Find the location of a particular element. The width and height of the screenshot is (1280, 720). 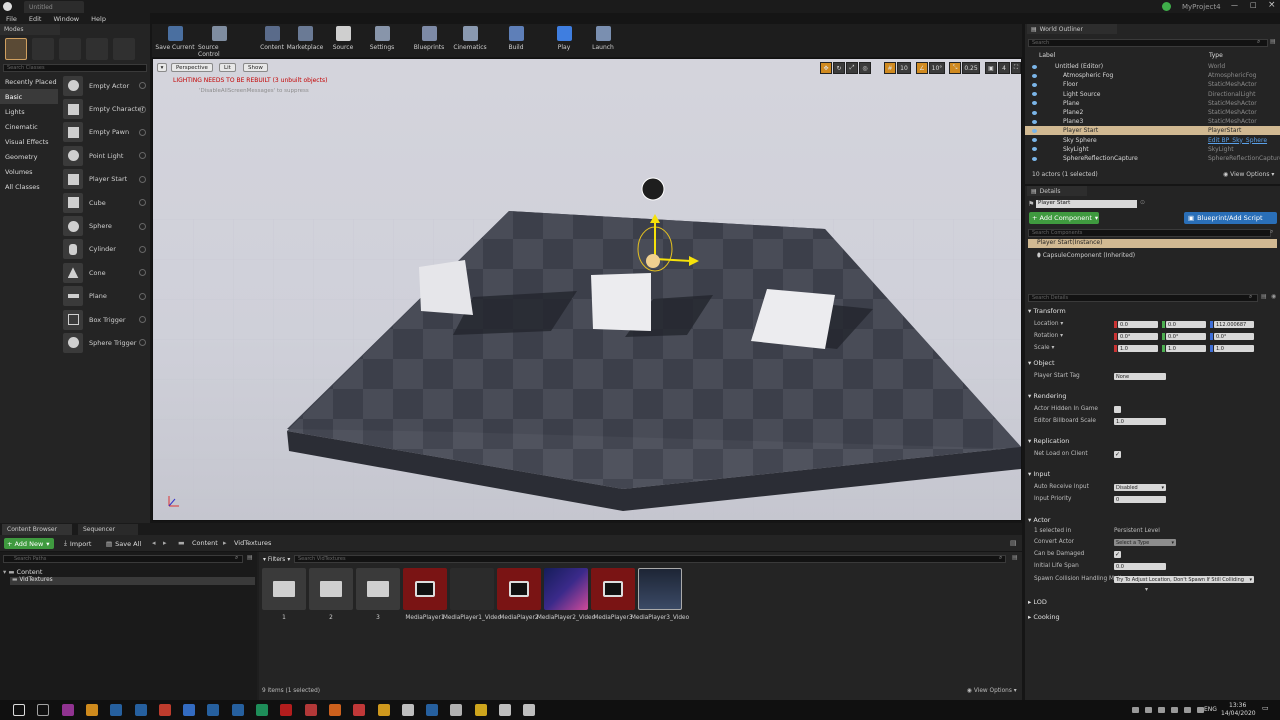

add-new-button: + Add New ▾ is located at coordinates (29, 543).